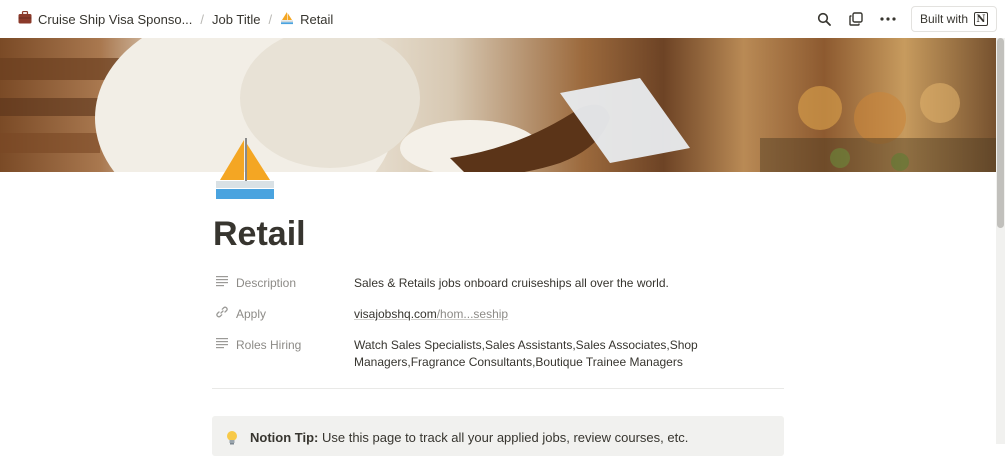  I want to click on notion-logo-icon: N, so click(981, 19).